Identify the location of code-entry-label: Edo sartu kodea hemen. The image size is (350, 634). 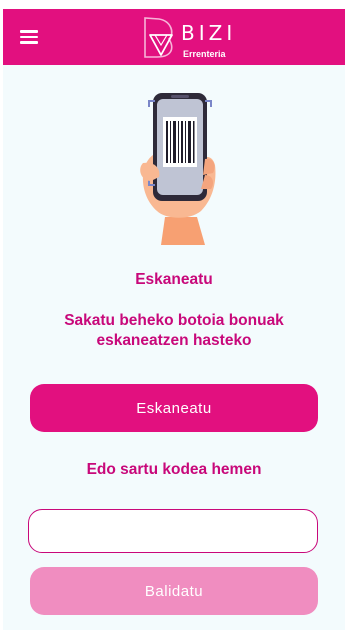
(174, 469).